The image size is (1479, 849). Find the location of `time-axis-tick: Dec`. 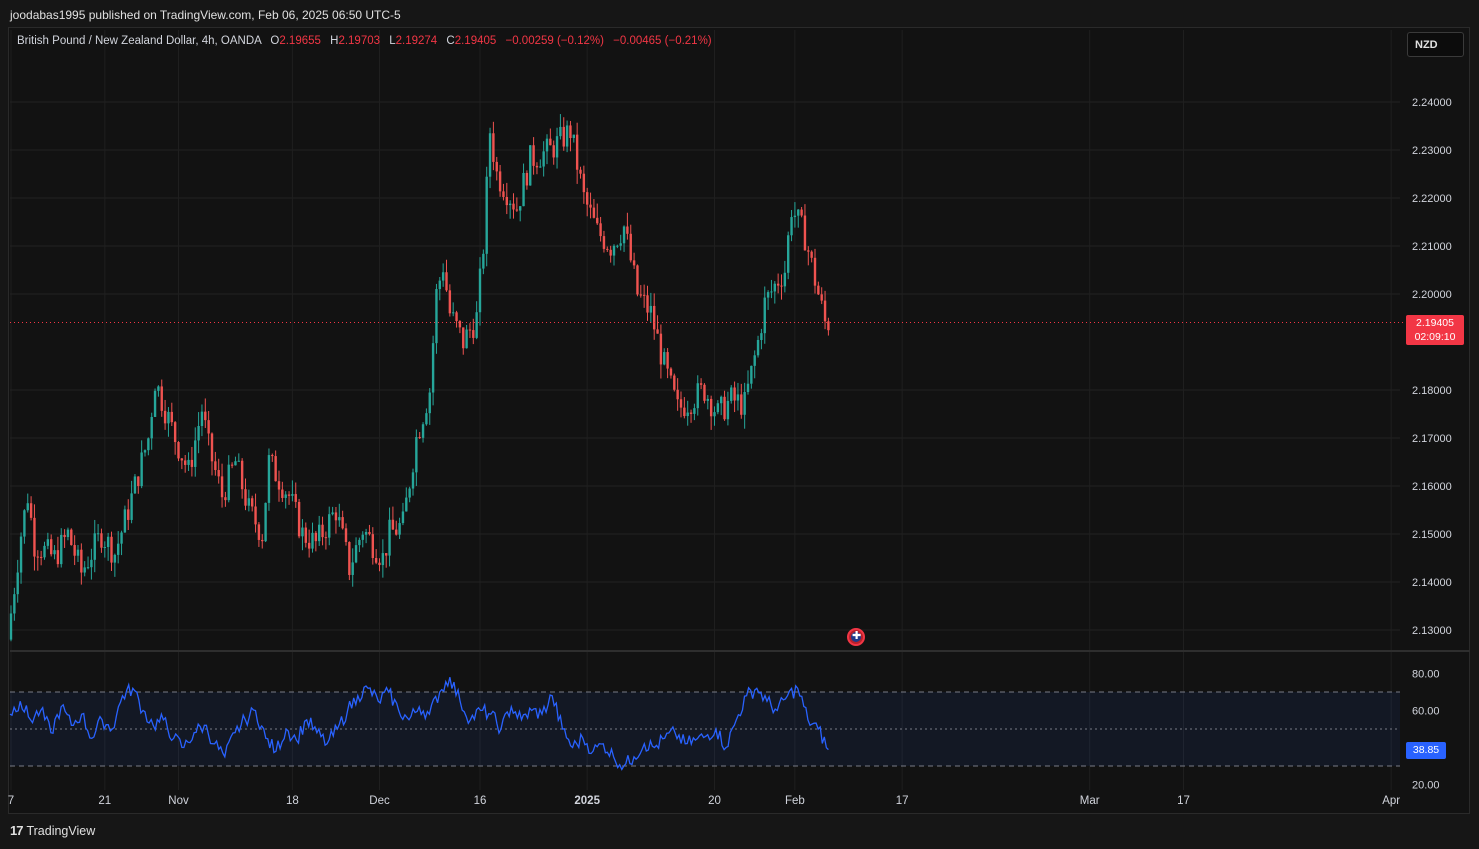

time-axis-tick: Dec is located at coordinates (379, 801).